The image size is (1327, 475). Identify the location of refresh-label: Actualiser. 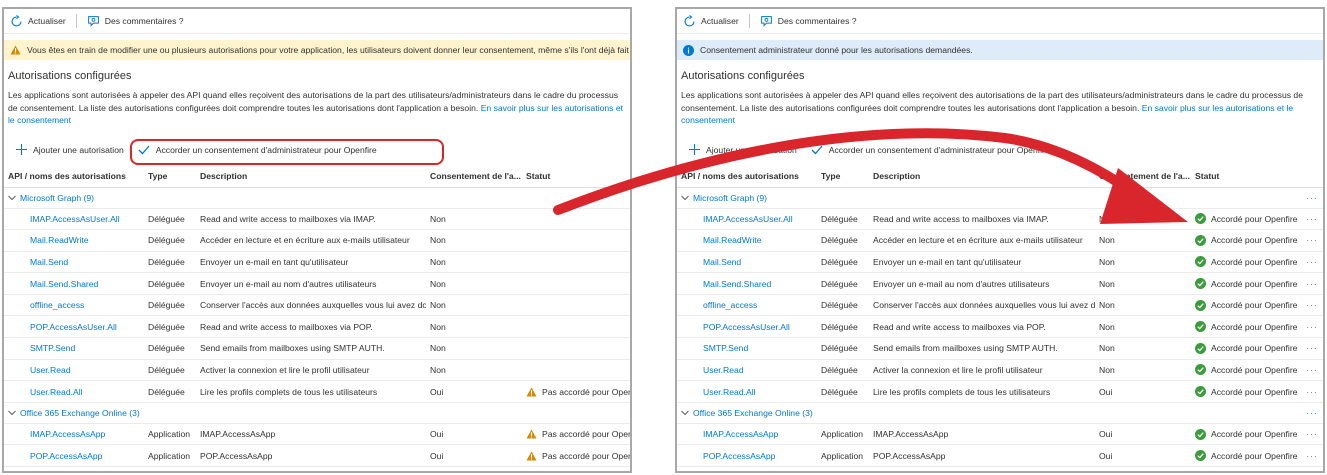
(720, 21).